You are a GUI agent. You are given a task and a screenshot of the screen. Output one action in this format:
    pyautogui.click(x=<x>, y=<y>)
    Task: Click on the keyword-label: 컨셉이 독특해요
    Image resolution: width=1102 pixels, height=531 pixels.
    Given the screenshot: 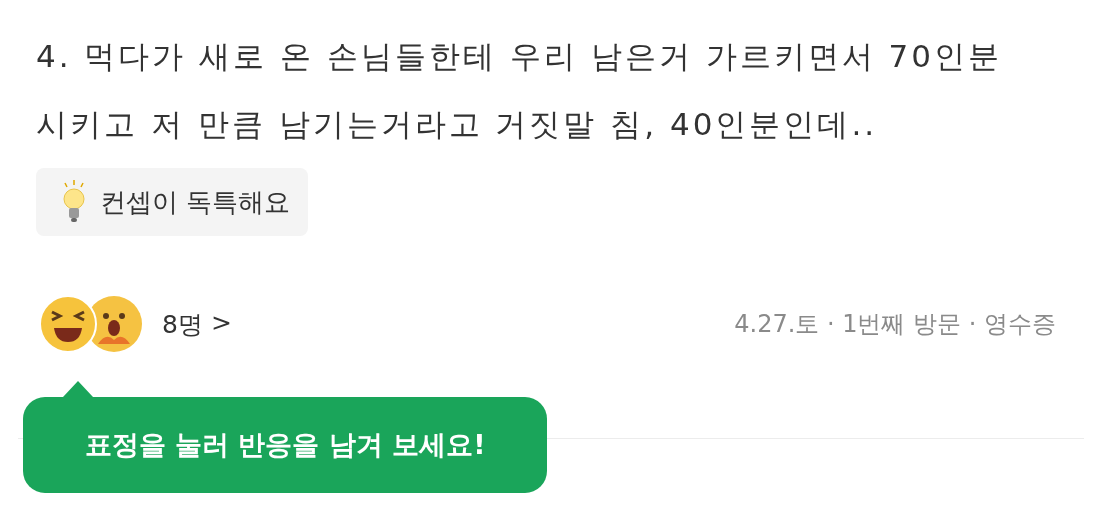 What is the action you would take?
    pyautogui.click(x=195, y=202)
    